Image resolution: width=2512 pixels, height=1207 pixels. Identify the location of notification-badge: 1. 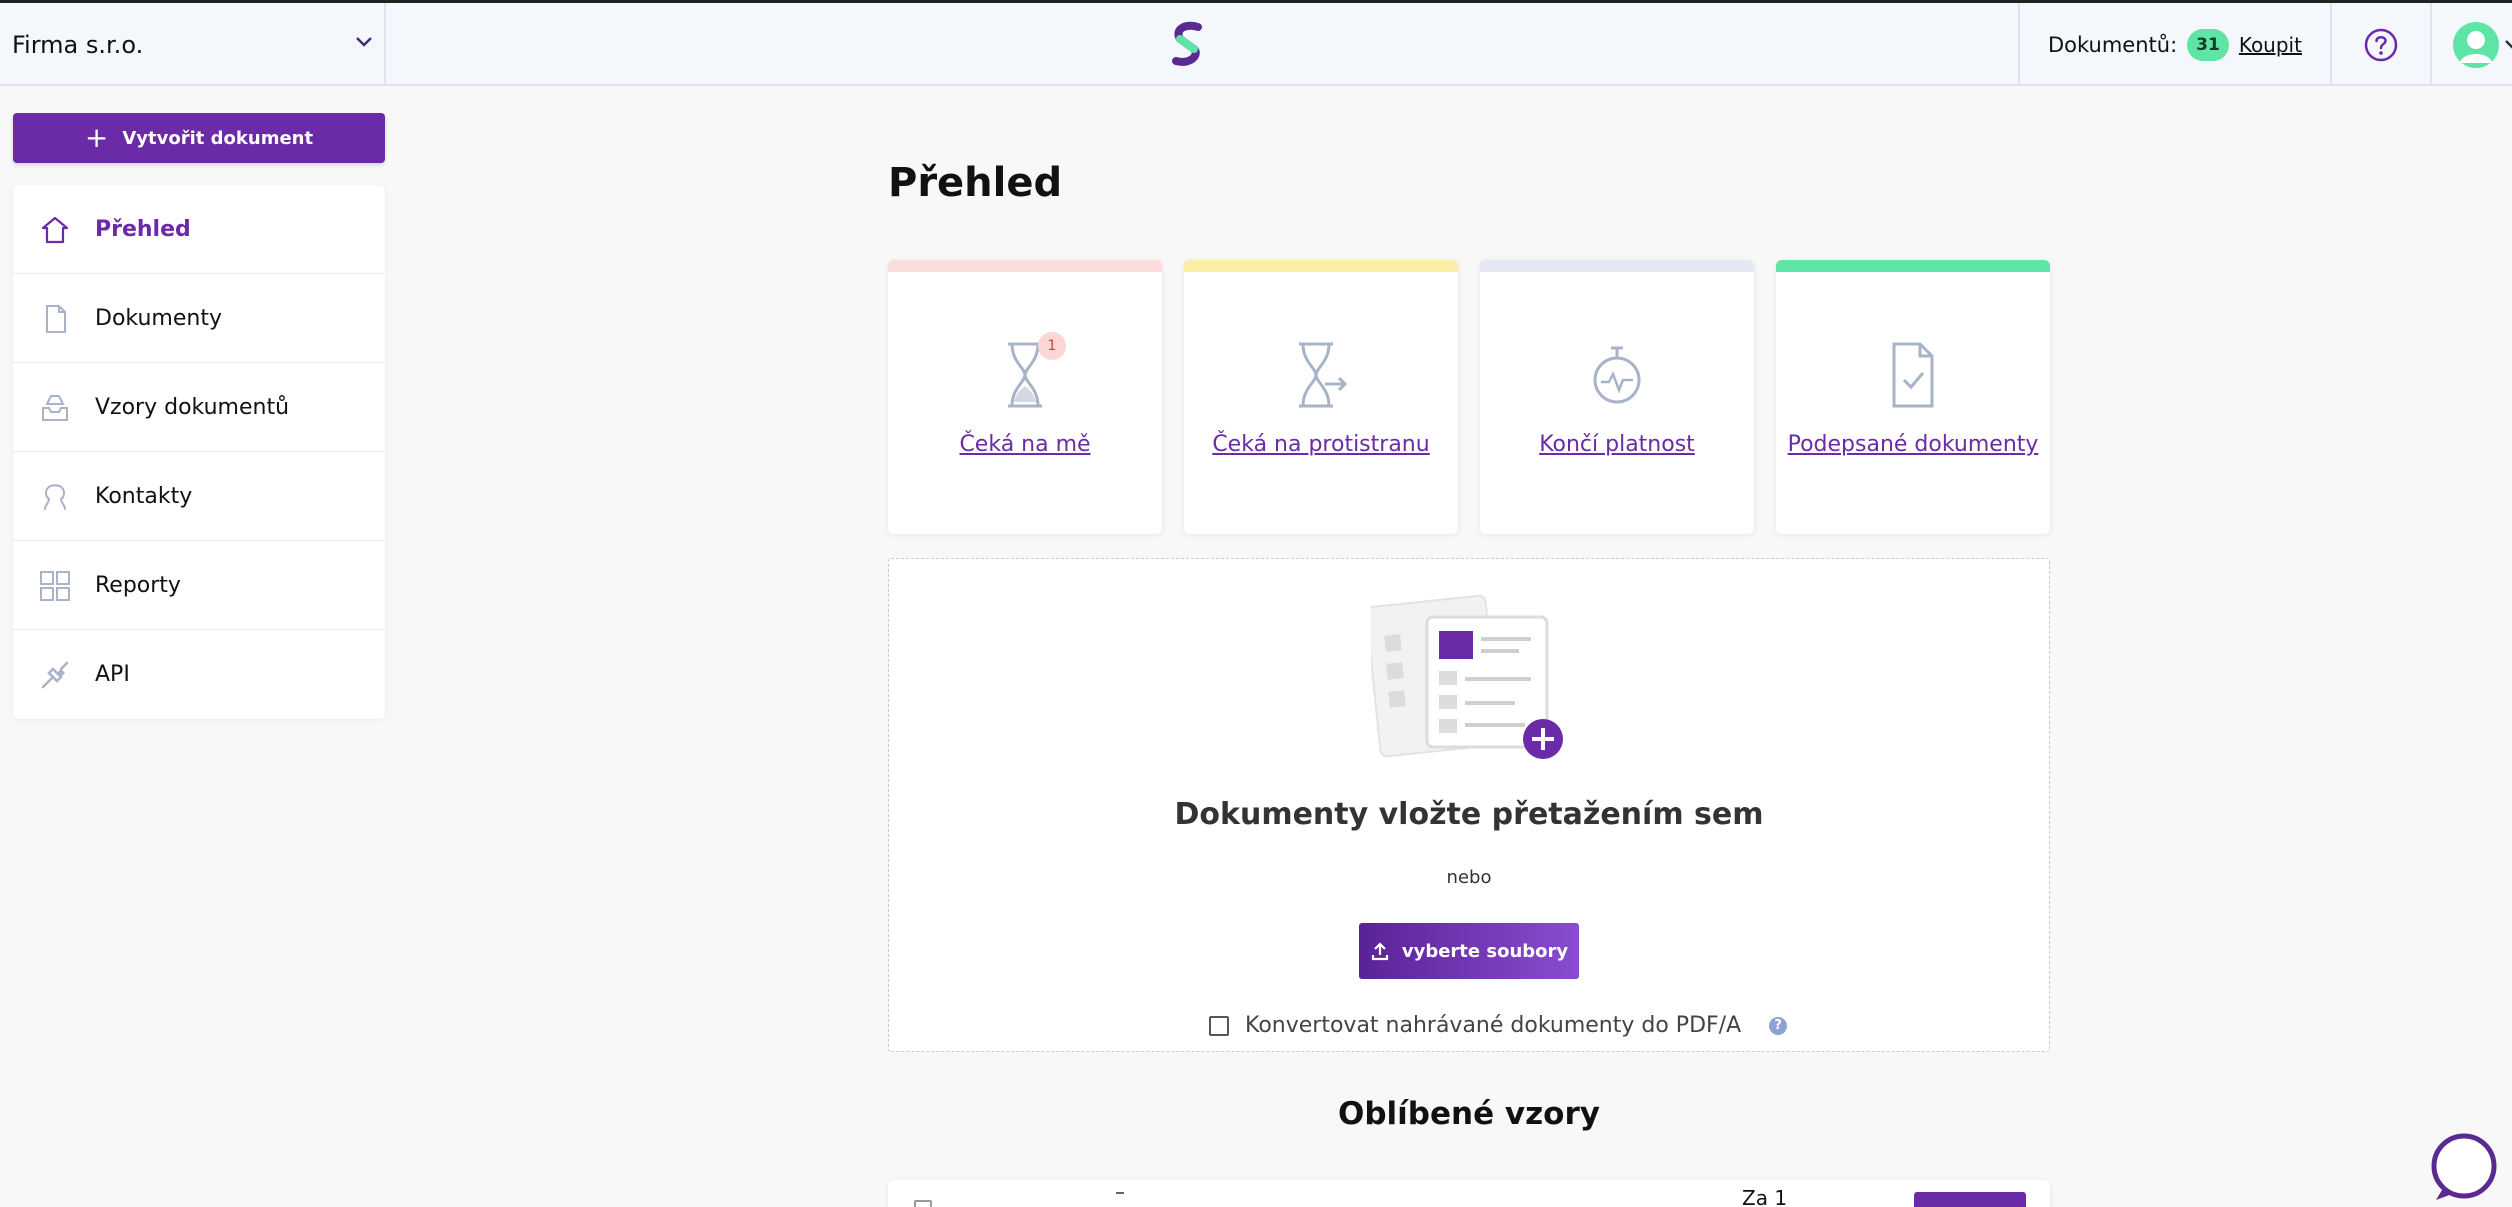
(1052, 346).